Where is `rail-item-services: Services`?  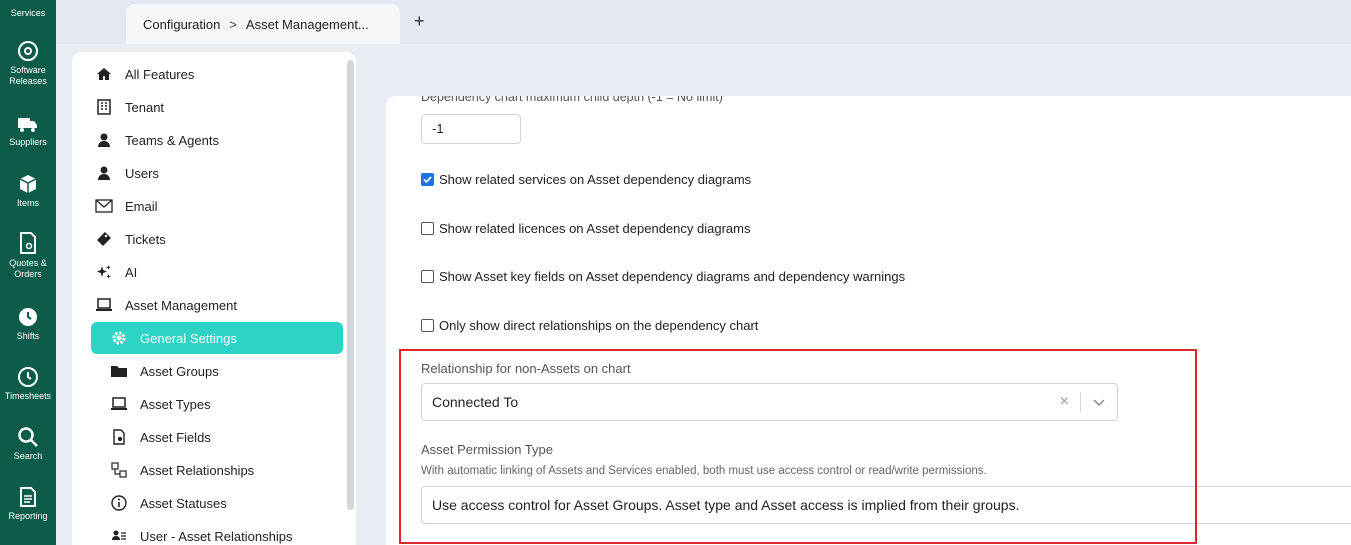 rail-item-services: Services is located at coordinates (28, 13).